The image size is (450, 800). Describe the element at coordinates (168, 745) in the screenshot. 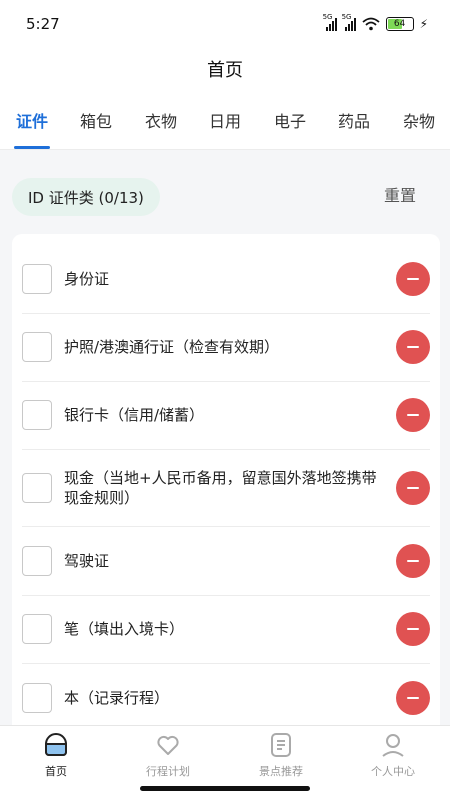

I see `heart-icon` at that location.